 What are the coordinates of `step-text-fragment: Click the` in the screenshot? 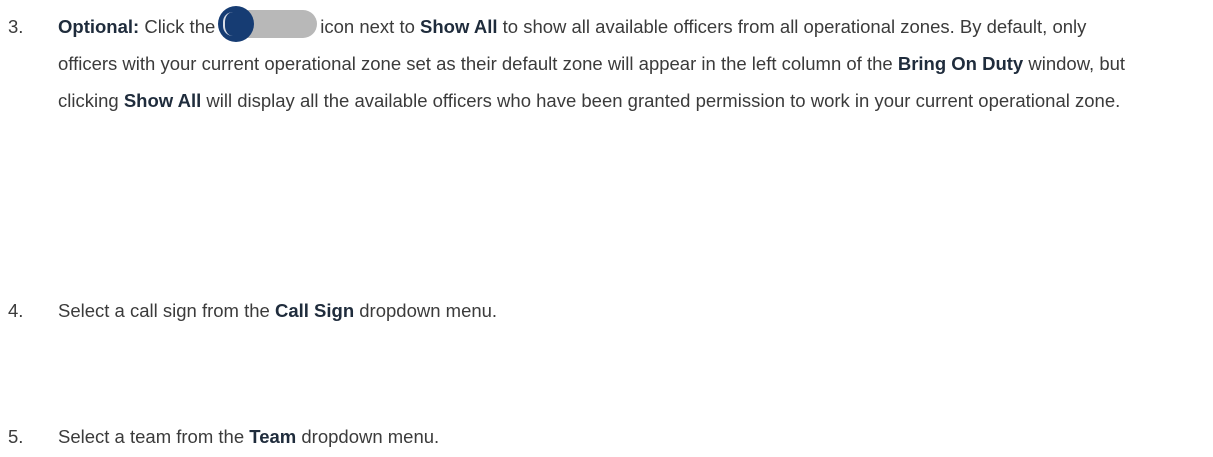 It's located at (180, 26).